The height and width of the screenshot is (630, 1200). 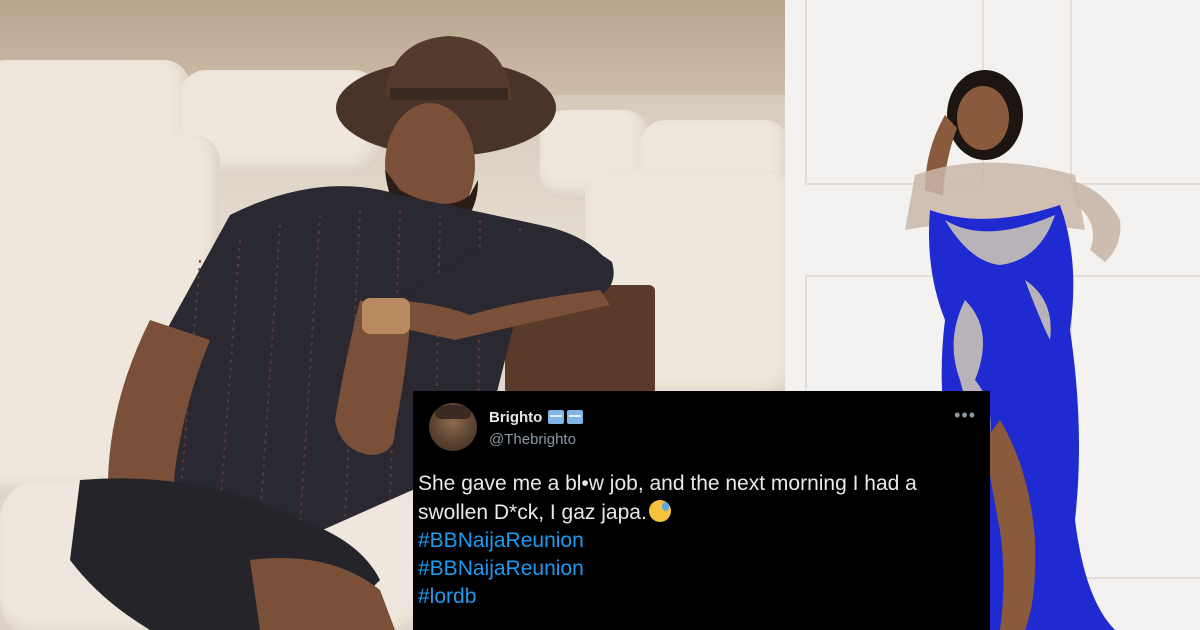 I want to click on badge-group, so click(x=565, y=417).